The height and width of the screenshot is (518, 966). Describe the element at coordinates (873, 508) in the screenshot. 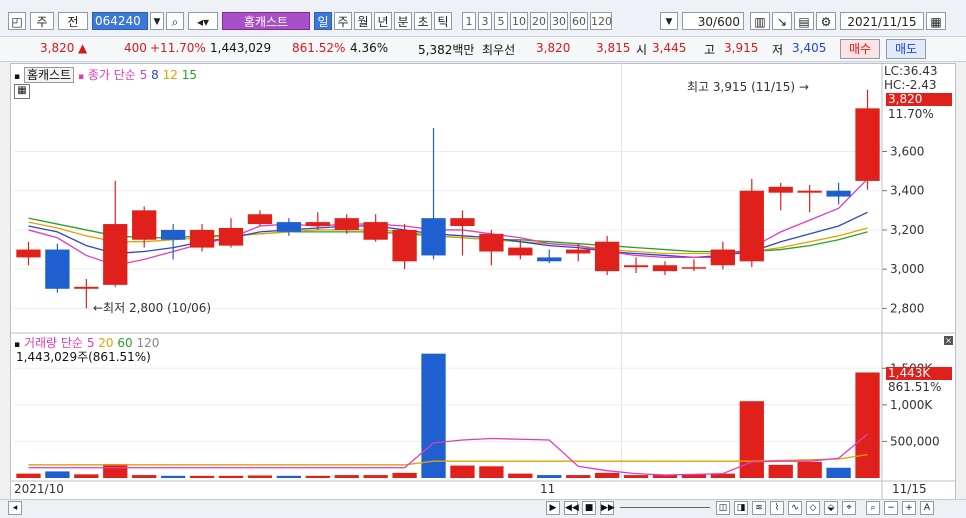

I see `magnify-icon: ⌕` at that location.